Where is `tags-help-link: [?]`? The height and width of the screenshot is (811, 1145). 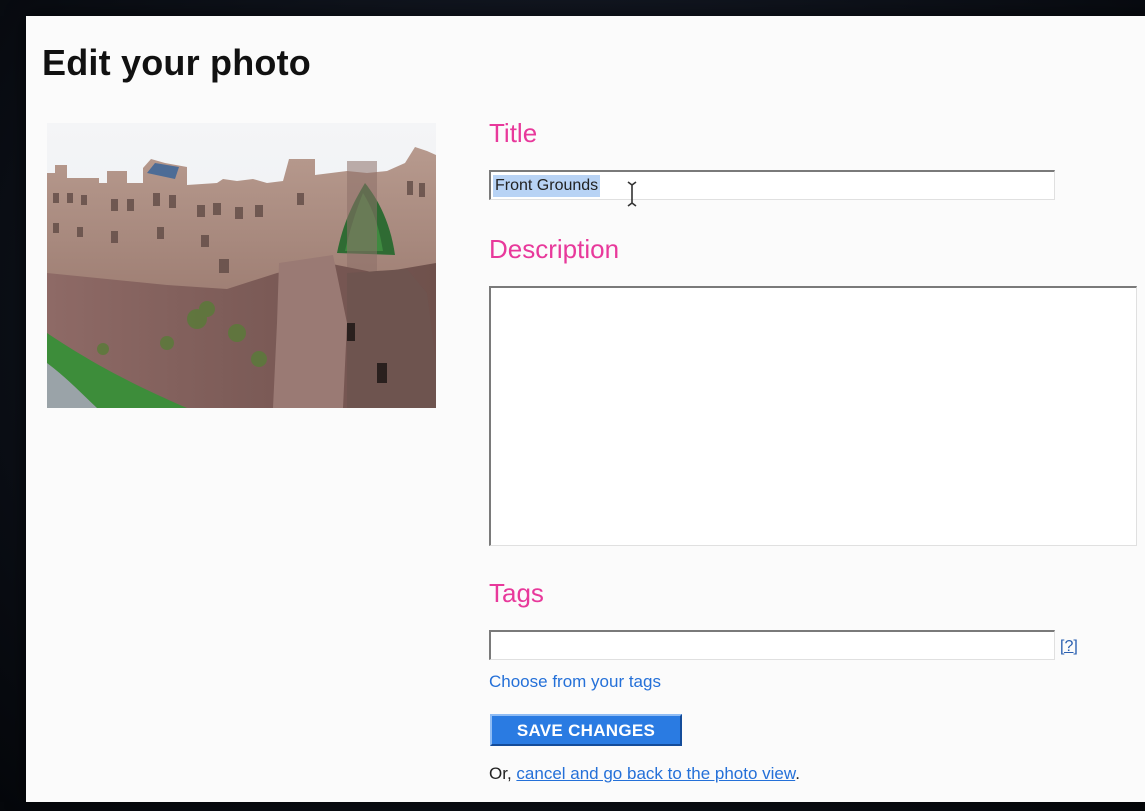 tags-help-link: [?] is located at coordinates (1069, 647).